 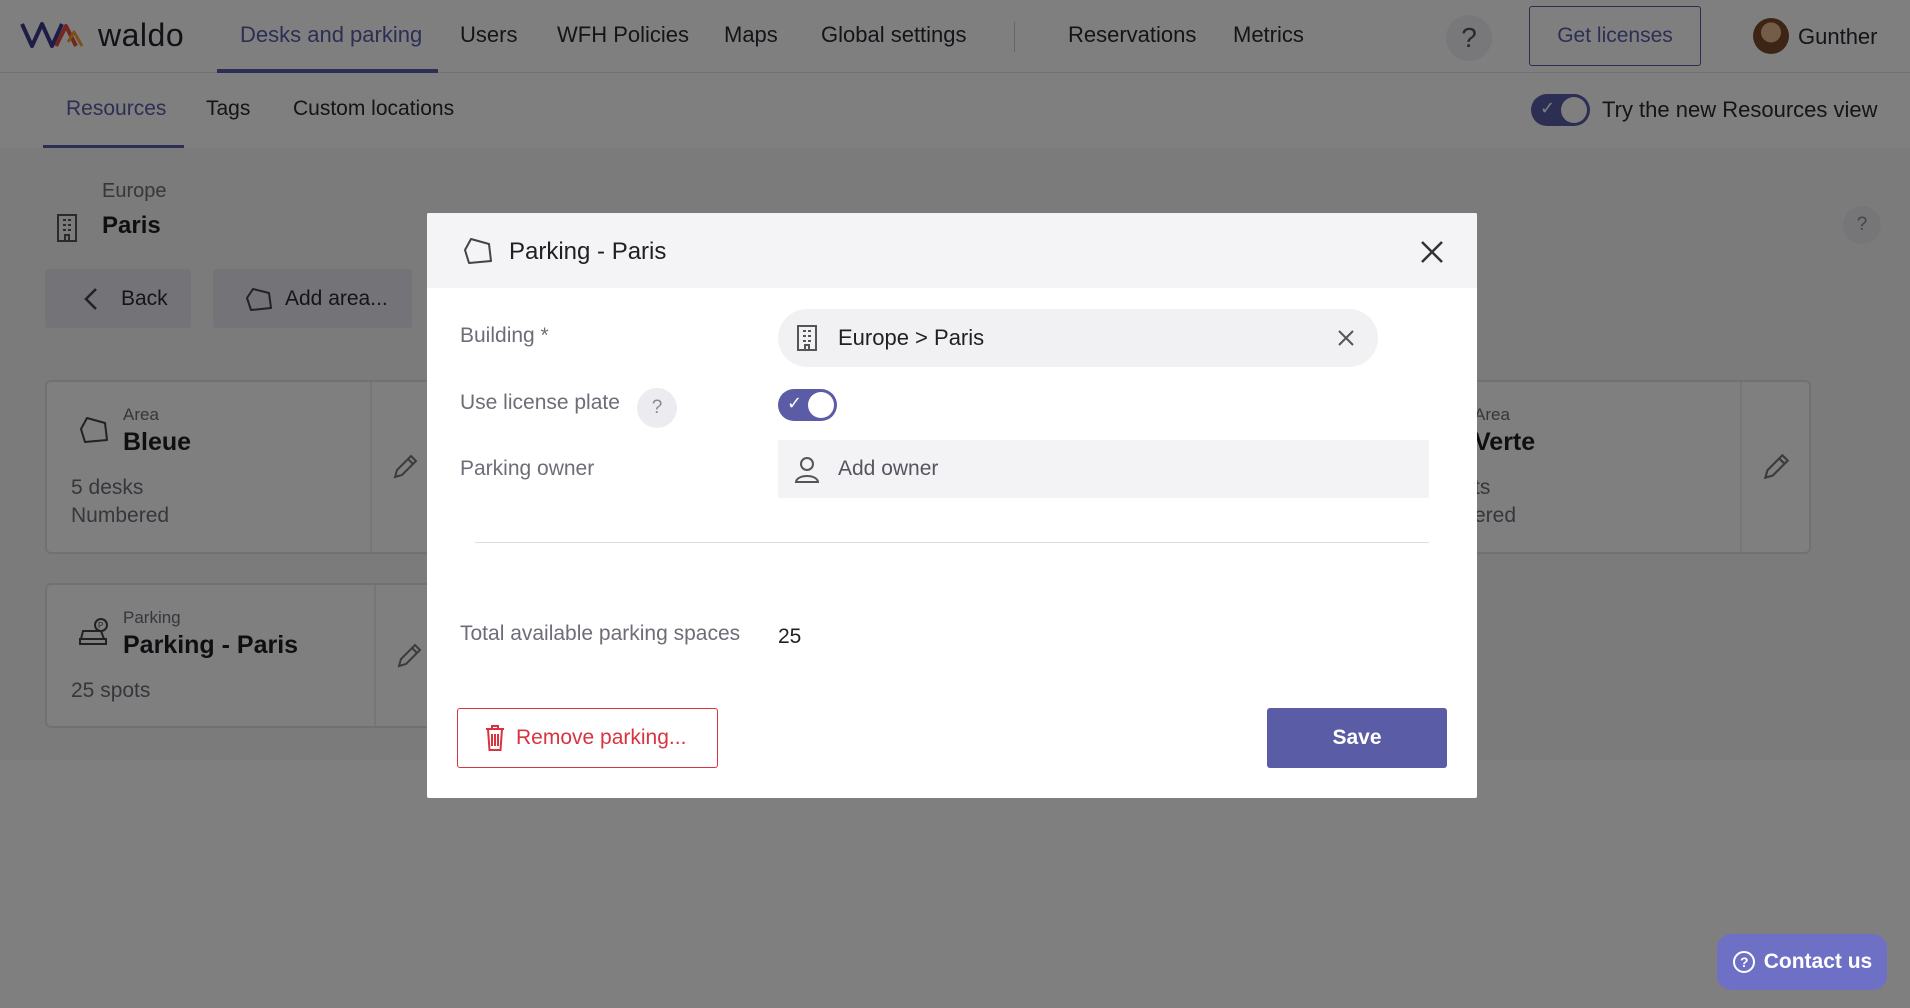 What do you see at coordinates (657, 408) in the screenshot?
I see `license-plate-help-button: ?` at bounding box center [657, 408].